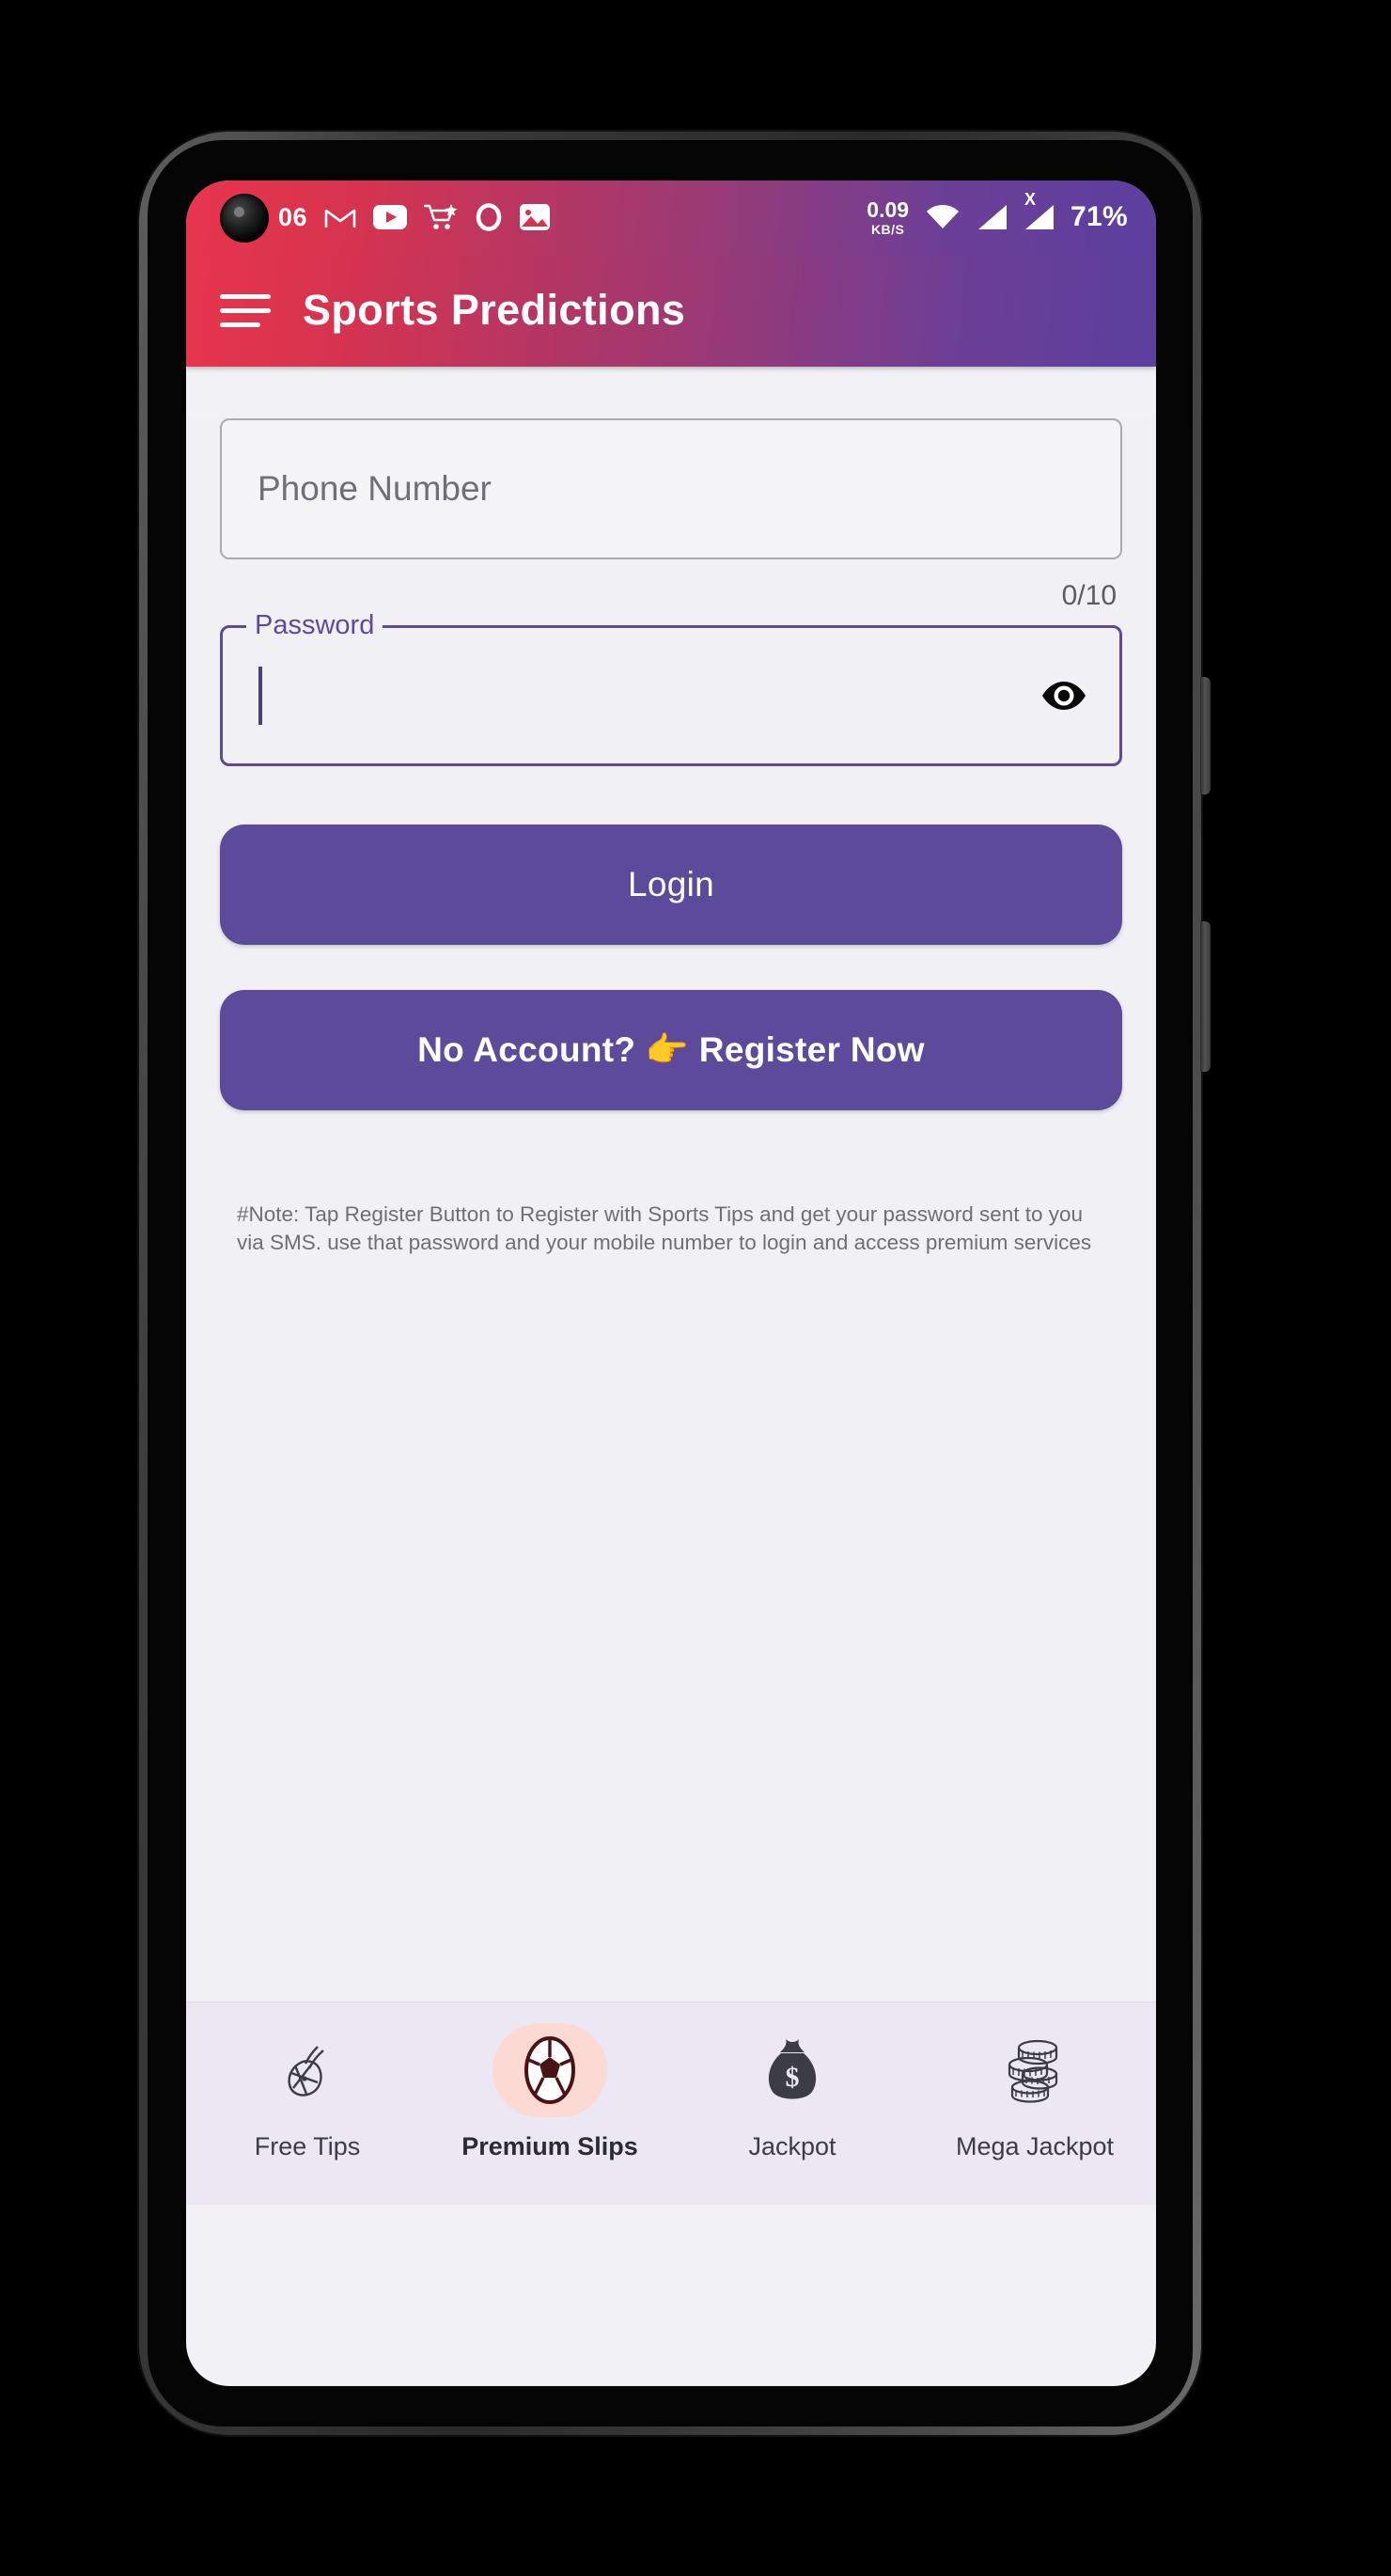 This screenshot has height=2576, width=1391. I want to click on volume-button, so click(1205, 997).